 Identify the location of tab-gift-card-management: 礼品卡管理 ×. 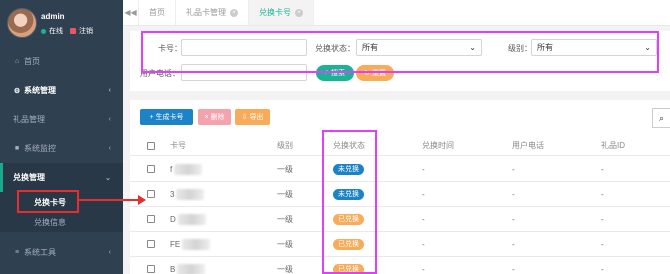
(212, 12).